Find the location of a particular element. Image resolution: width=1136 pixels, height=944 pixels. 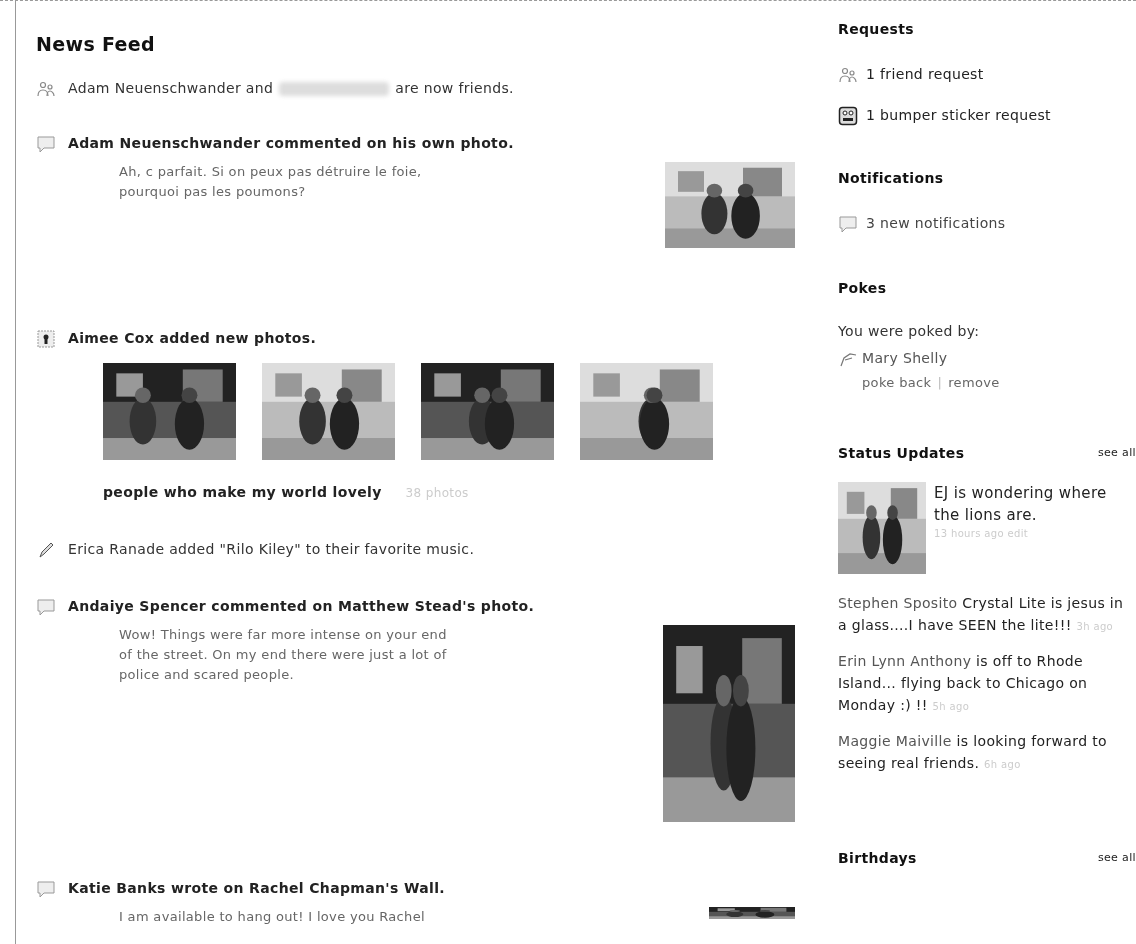

photo-icon is located at coordinates (46, 338).